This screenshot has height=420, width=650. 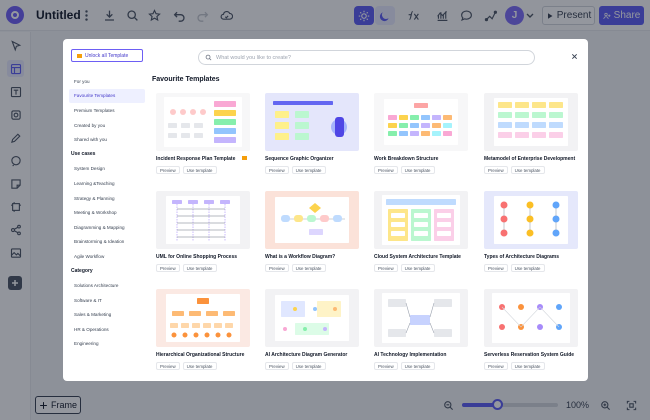 What do you see at coordinates (107, 300) in the screenshot?
I see `nav-item-software-it: Software & IT` at bounding box center [107, 300].